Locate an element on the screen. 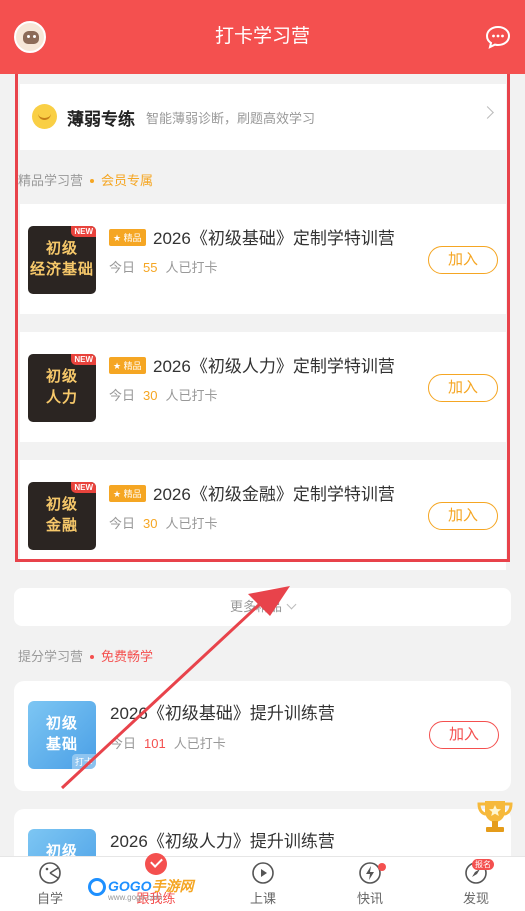  camp-thumbnail: NEW 初级 人力 is located at coordinates (62, 388).